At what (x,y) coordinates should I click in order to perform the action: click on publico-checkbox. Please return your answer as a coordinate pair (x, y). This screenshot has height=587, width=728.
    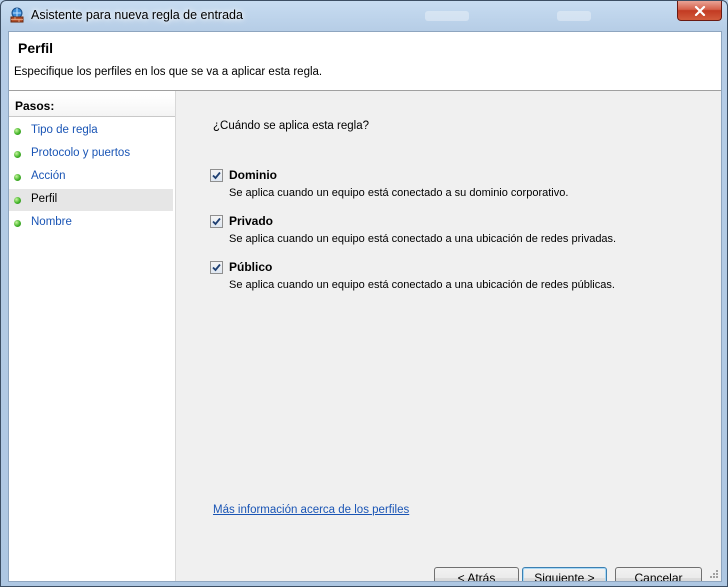
    Looking at the image, I should click on (216, 267).